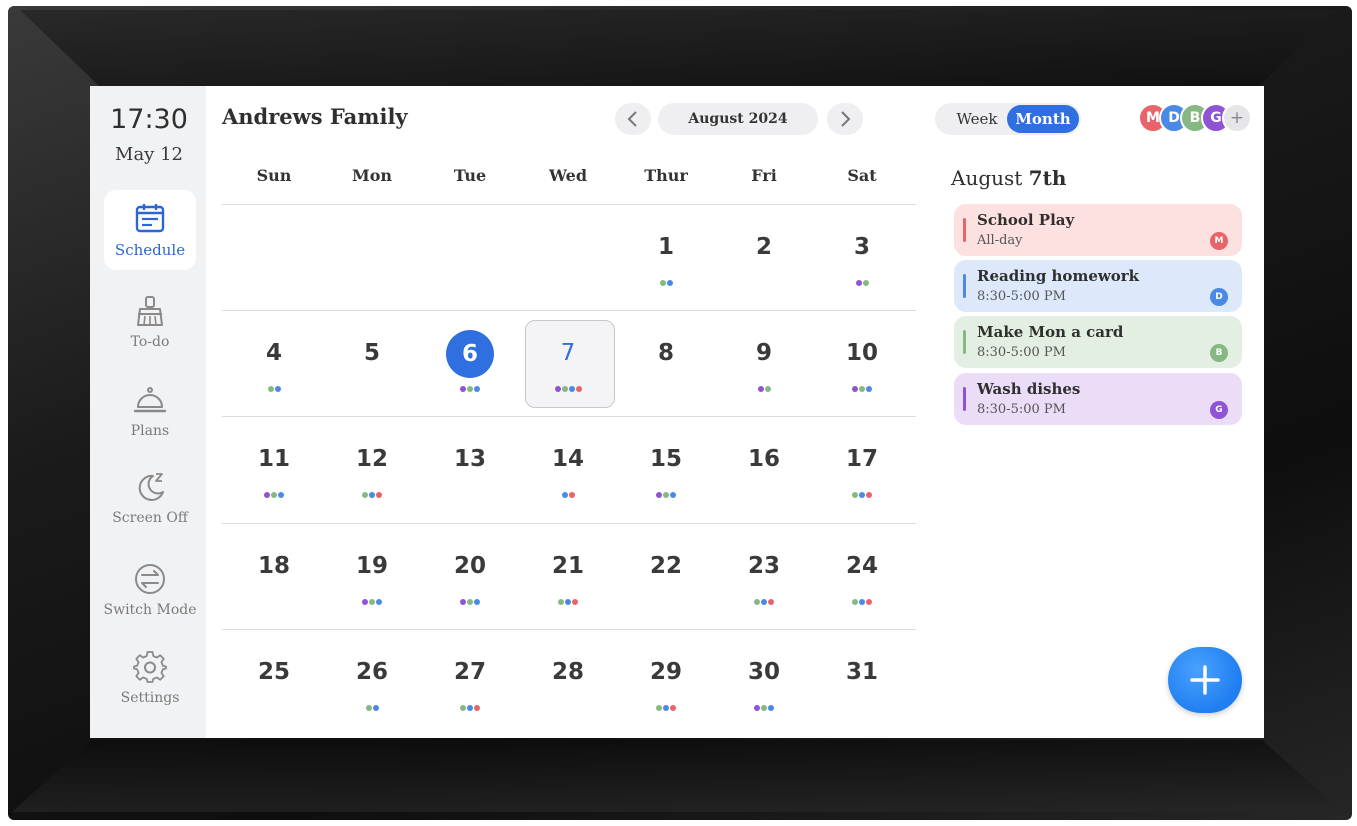 This screenshot has height=826, width=1357. I want to click on day-cell: 29, so click(666, 684).